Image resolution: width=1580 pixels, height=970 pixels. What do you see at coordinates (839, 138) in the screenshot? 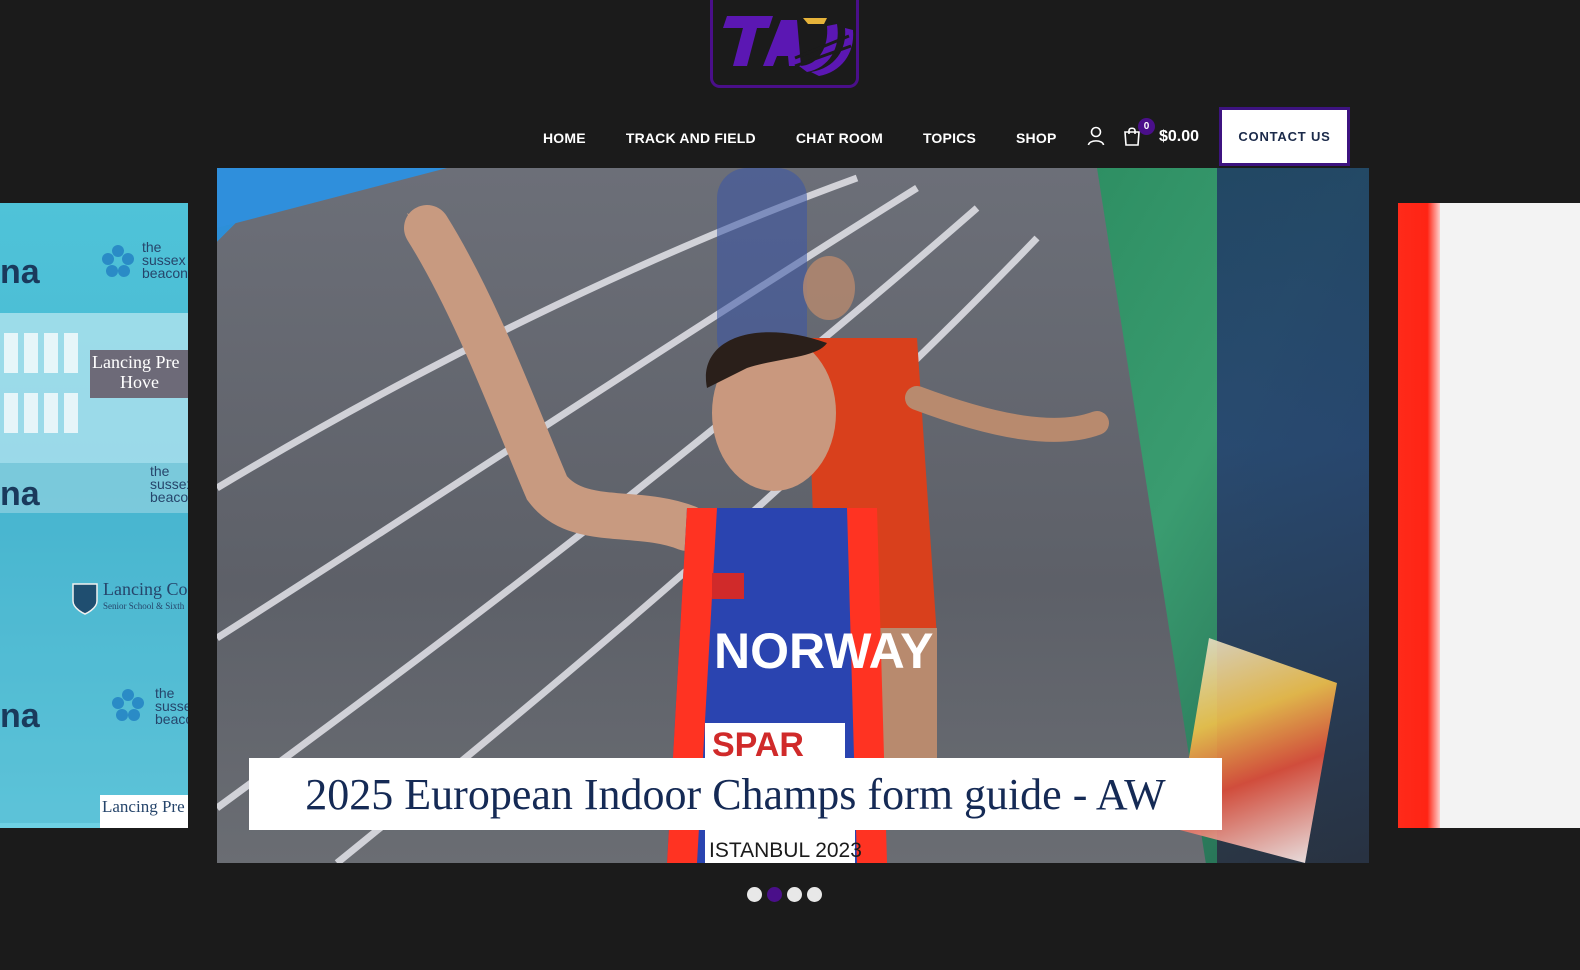
I see `nav-chat-room: CHAT ROOM` at bounding box center [839, 138].